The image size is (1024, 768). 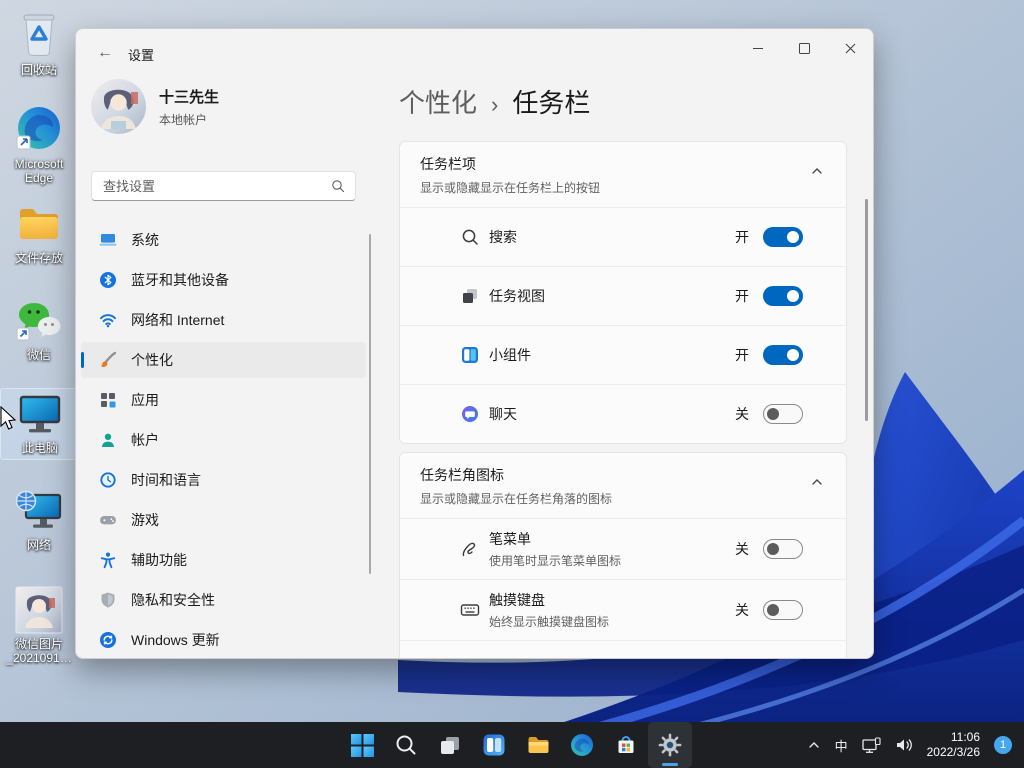 I want to click on setting-label: 搜索, so click(x=503, y=237).